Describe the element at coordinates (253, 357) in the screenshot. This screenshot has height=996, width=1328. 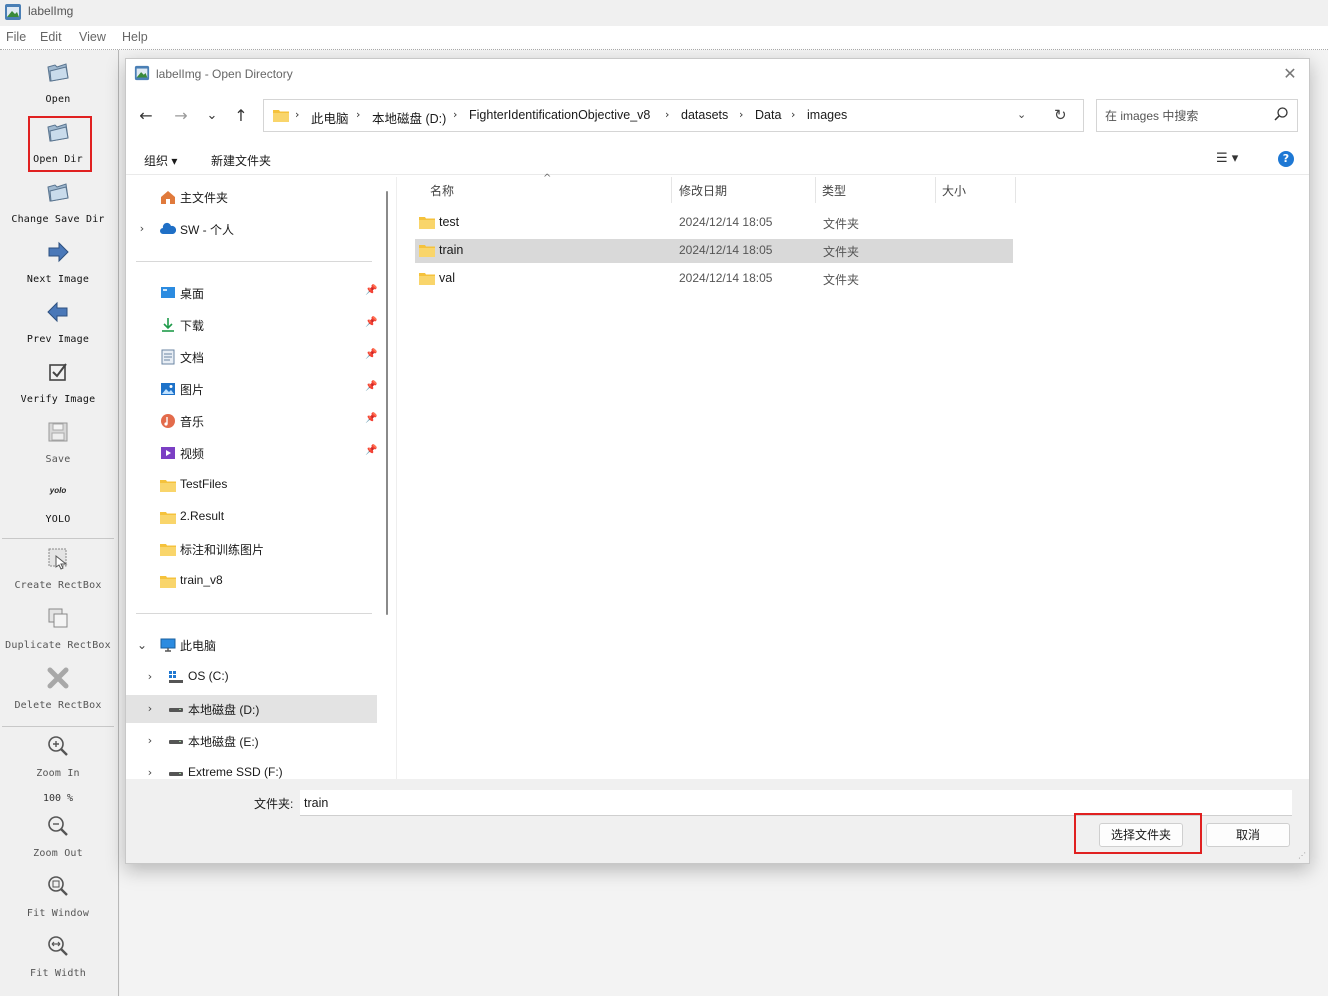
I see `nav-item-documents: 文档 📌` at that location.